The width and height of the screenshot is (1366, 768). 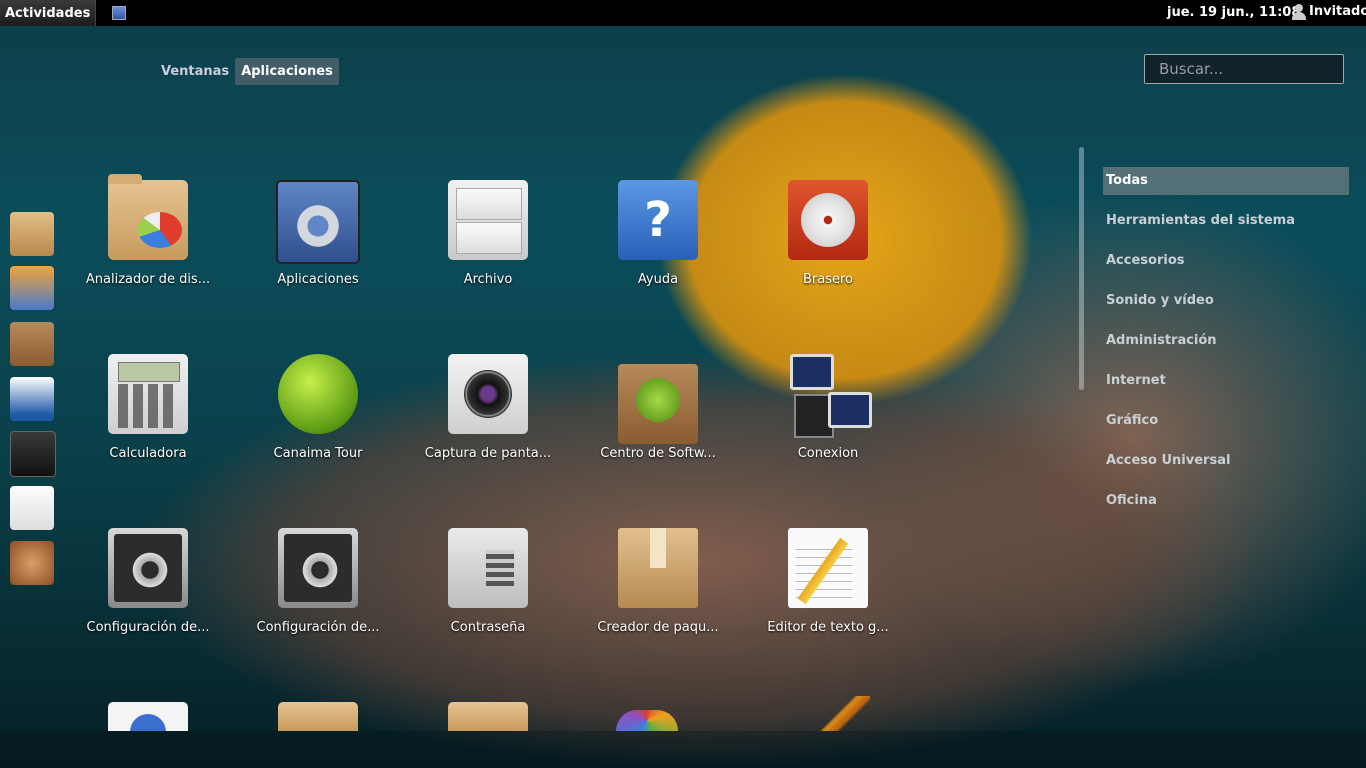 I want to click on disc-burner-icon, so click(x=828, y=220).